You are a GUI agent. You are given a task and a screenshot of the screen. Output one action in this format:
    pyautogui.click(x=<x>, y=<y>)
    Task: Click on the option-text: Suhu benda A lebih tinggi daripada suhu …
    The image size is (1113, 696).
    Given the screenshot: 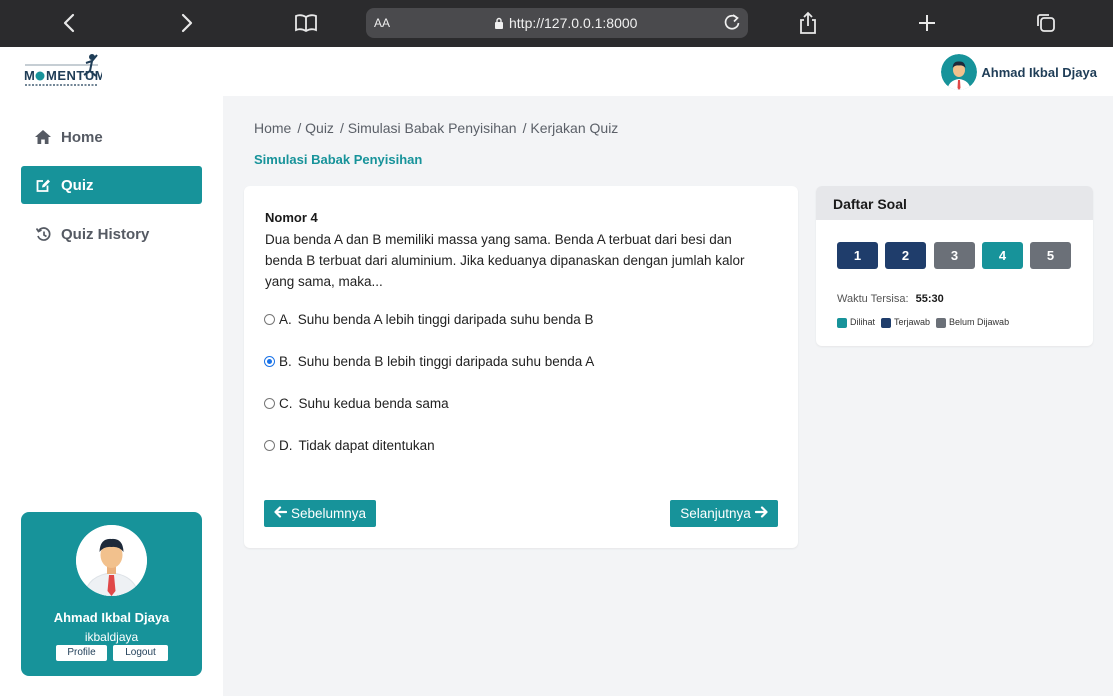 What is the action you would take?
    pyautogui.click(x=445, y=319)
    